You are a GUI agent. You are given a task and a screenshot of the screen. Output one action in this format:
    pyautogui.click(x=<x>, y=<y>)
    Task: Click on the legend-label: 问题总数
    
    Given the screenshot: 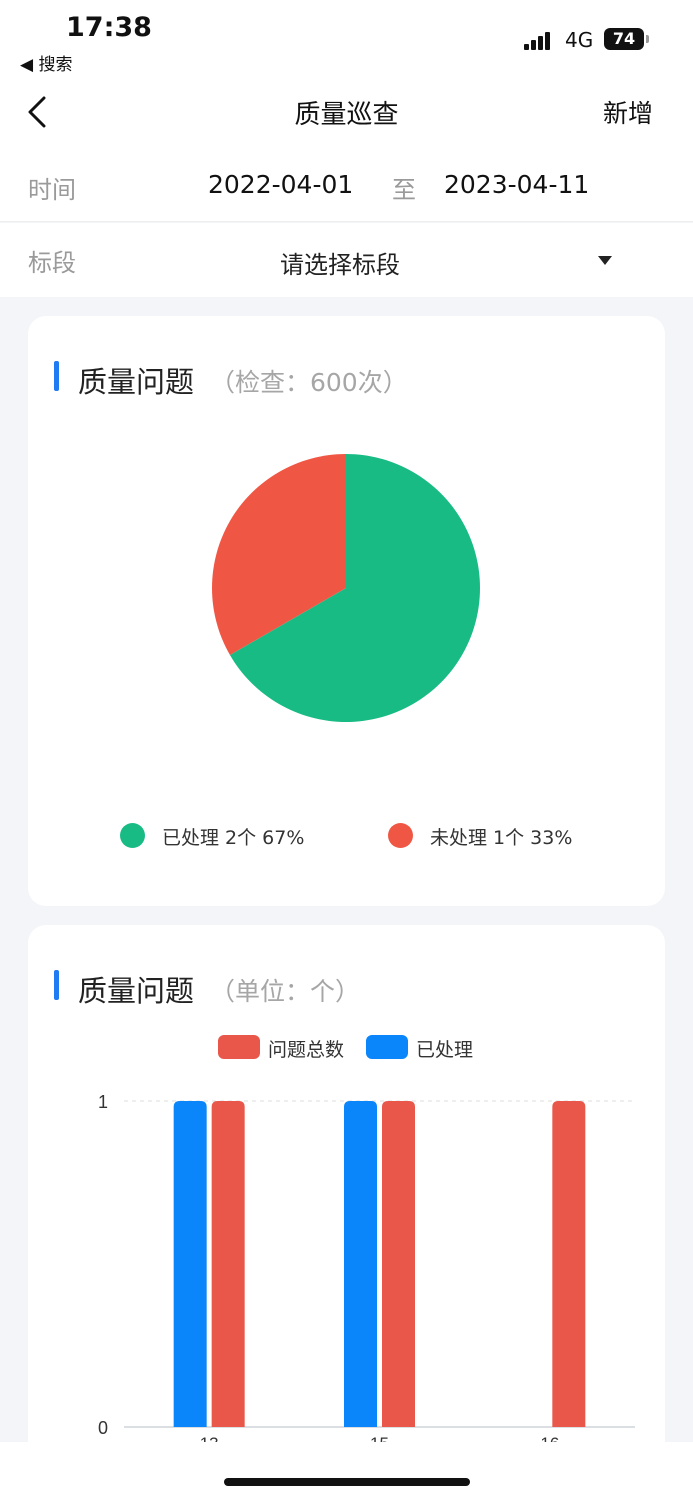 What is the action you would take?
    pyautogui.click(x=306, y=1050)
    